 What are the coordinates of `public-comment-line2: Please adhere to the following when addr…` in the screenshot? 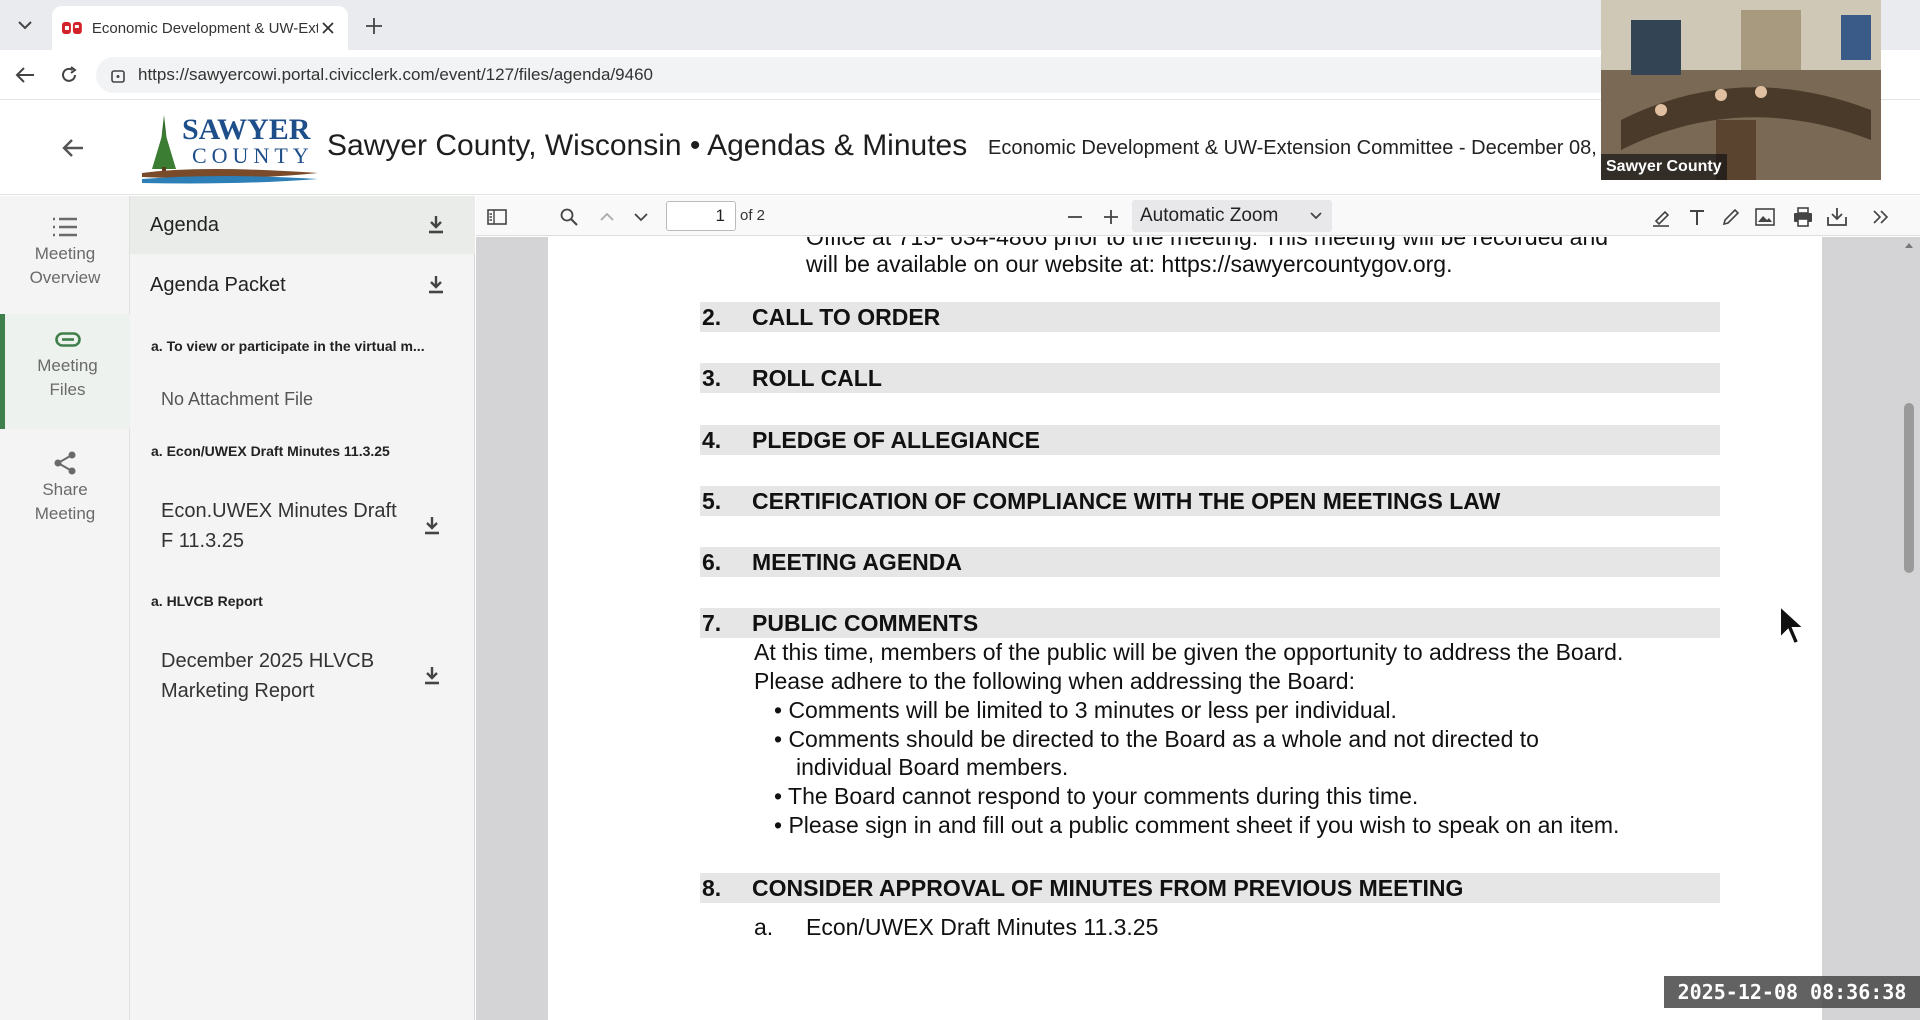 It's located at (1054, 681).